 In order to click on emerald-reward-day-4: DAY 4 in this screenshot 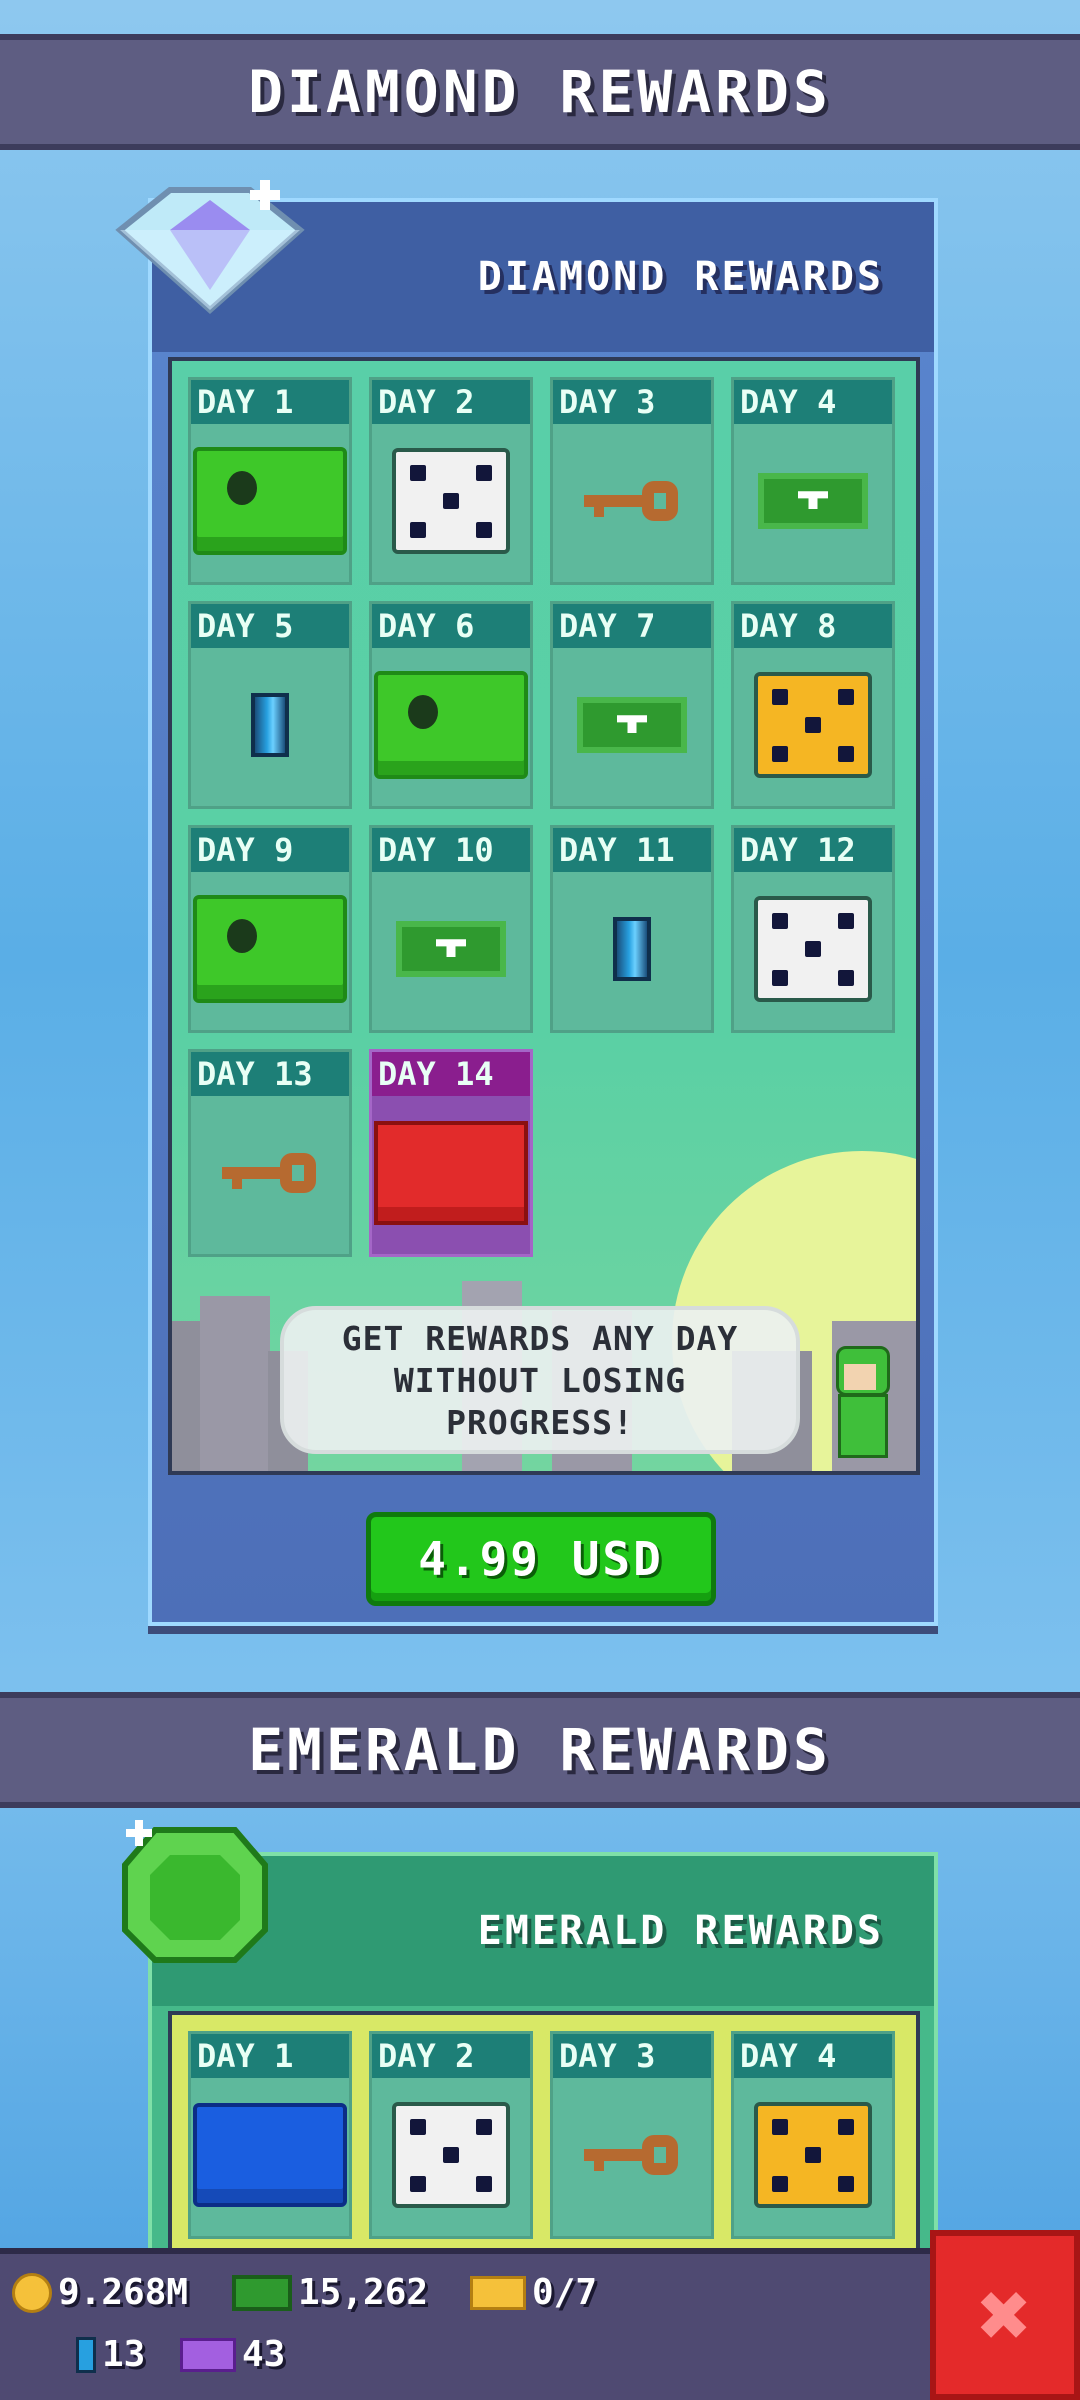, I will do `click(813, 2135)`.